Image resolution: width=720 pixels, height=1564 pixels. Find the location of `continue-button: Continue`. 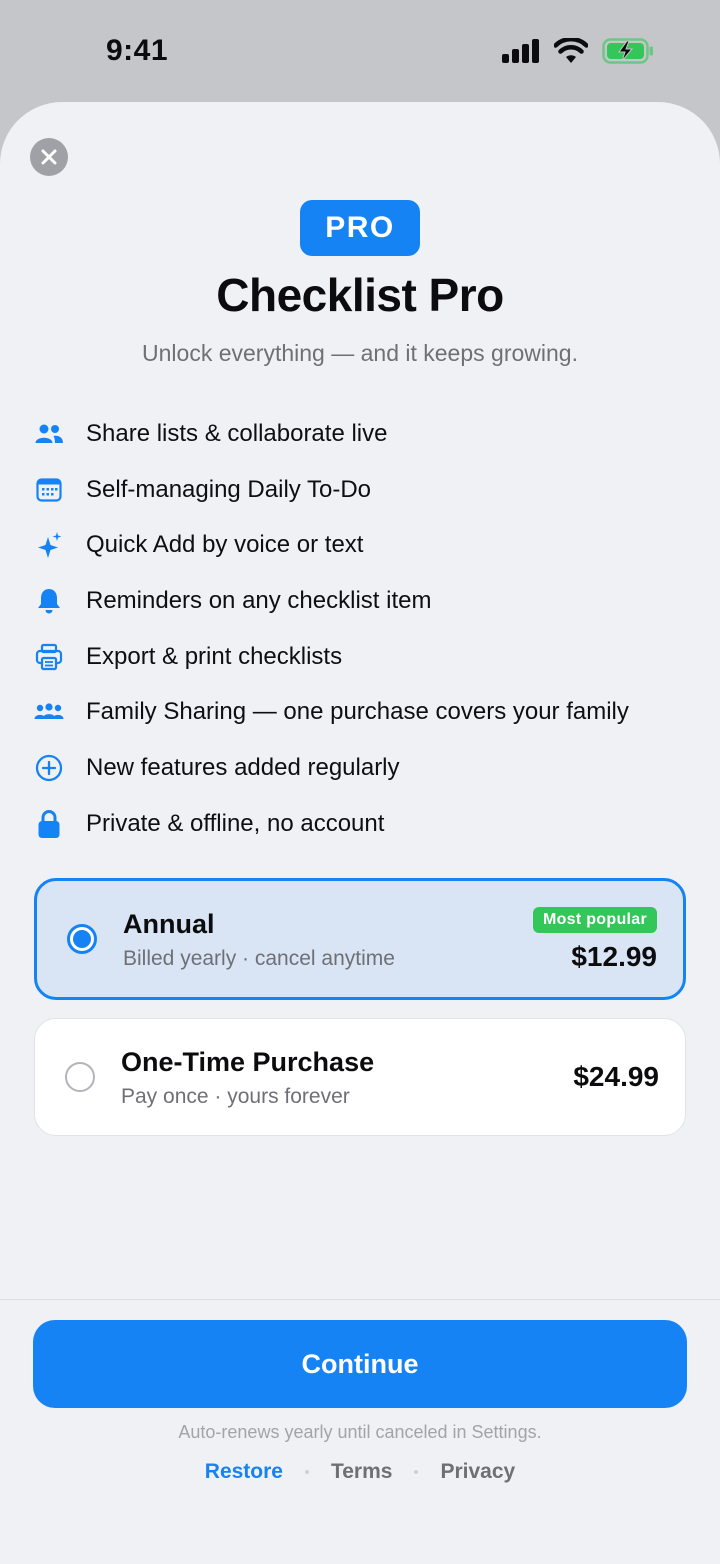

continue-button: Continue is located at coordinates (360, 1364).